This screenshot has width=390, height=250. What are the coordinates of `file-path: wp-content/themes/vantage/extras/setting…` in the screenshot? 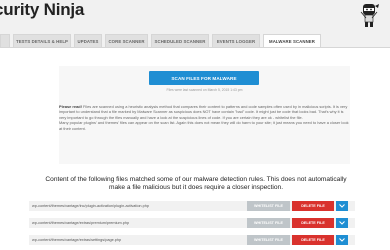 It's located at (77, 240).